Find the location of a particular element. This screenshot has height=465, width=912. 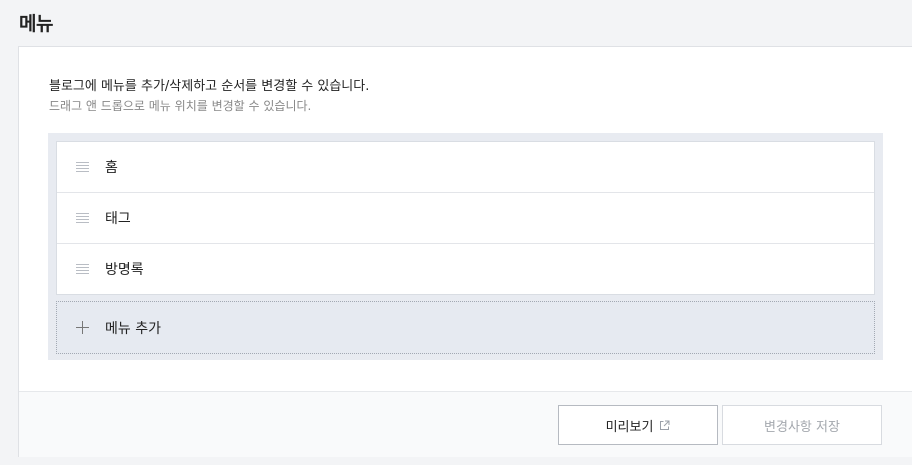

menu-item-guestbook: 방명록 is located at coordinates (465, 269).